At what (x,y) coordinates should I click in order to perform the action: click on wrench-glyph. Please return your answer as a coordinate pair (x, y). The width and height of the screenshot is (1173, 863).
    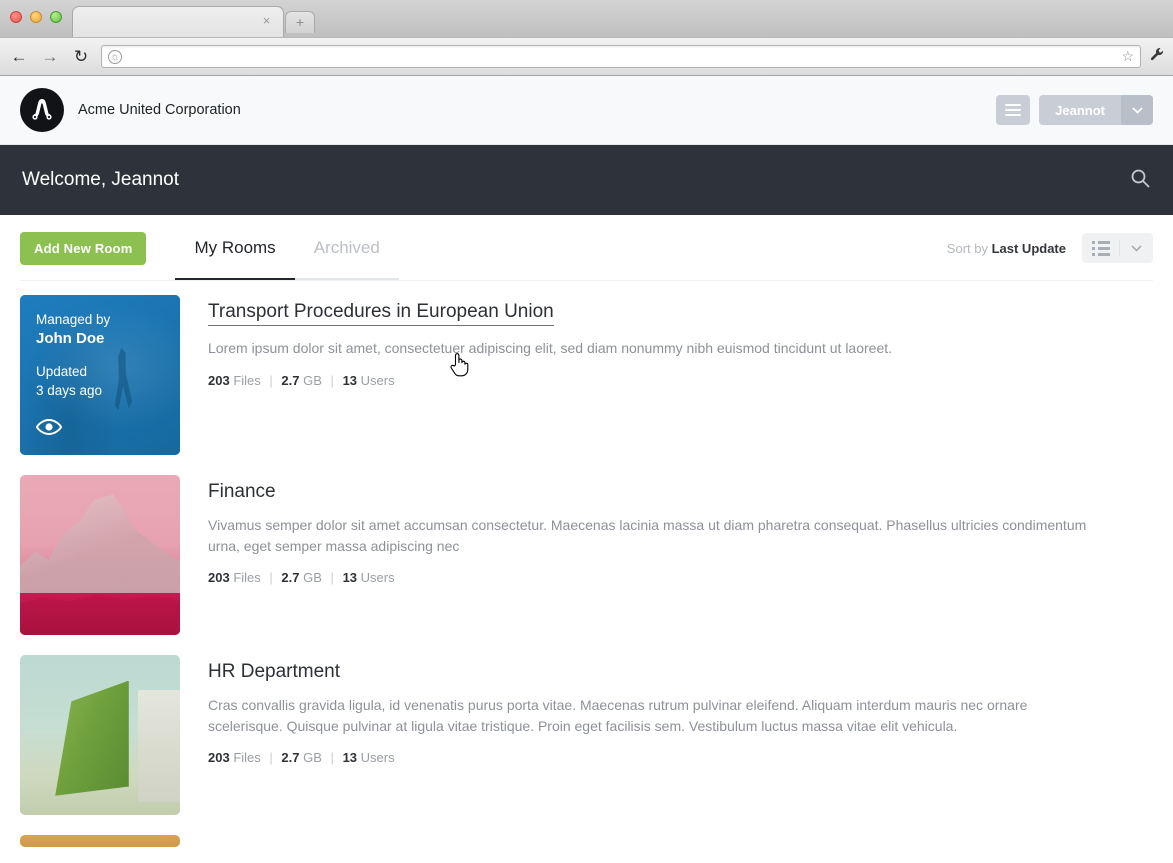
    Looking at the image, I should click on (1157, 54).